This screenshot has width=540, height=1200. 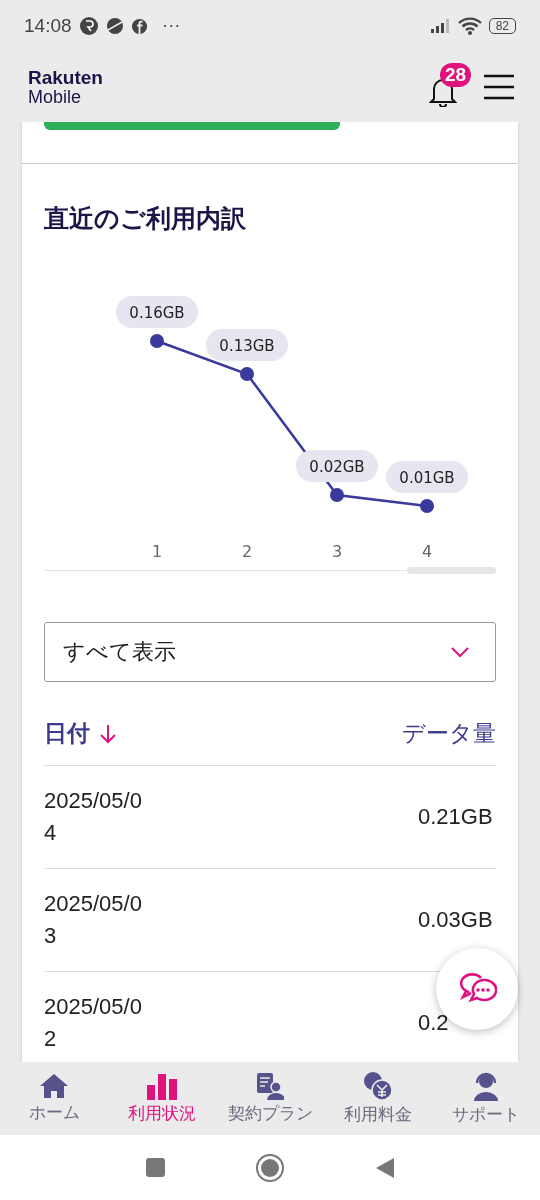 What do you see at coordinates (162, 1086) in the screenshot?
I see `bar-chart-icon` at bounding box center [162, 1086].